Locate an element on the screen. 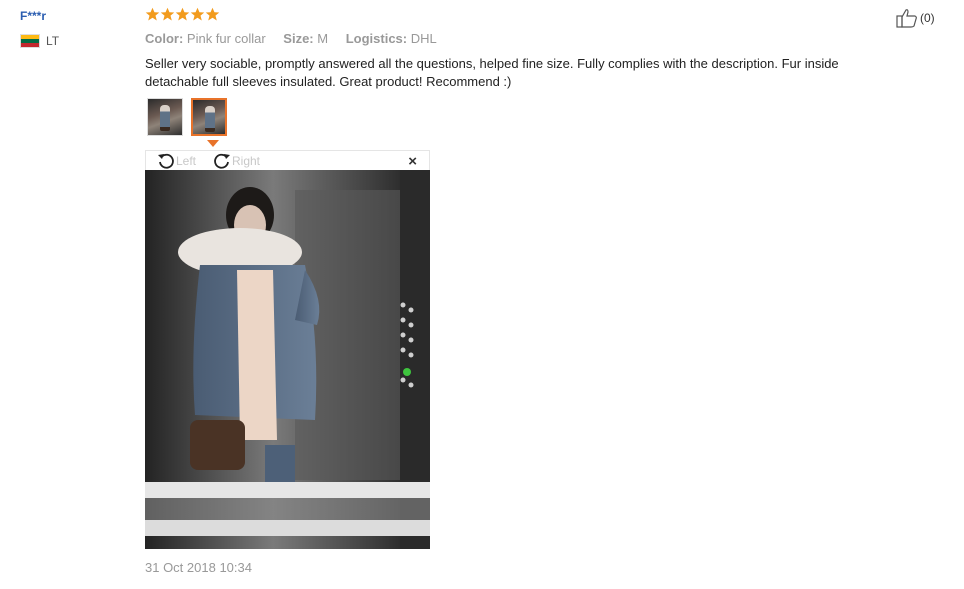  review-thumbnail-active is located at coordinates (209, 117).